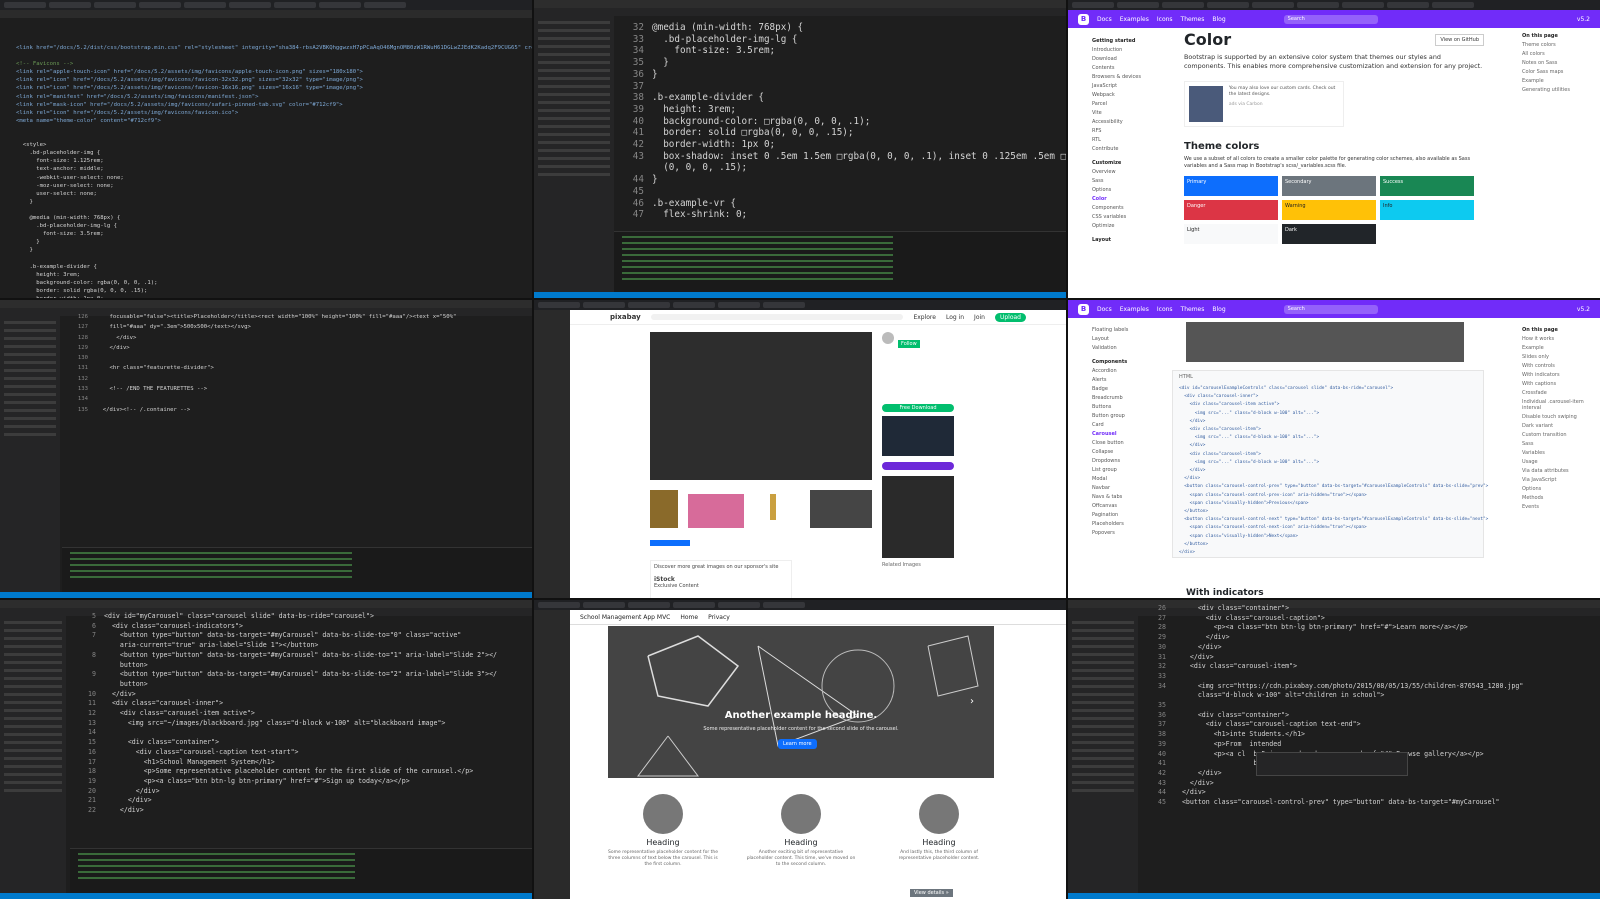 The height and width of the screenshot is (899, 1600). Describe the element at coordinates (1132, 208) in the screenshot. I see `sidebar-item: Components` at that location.